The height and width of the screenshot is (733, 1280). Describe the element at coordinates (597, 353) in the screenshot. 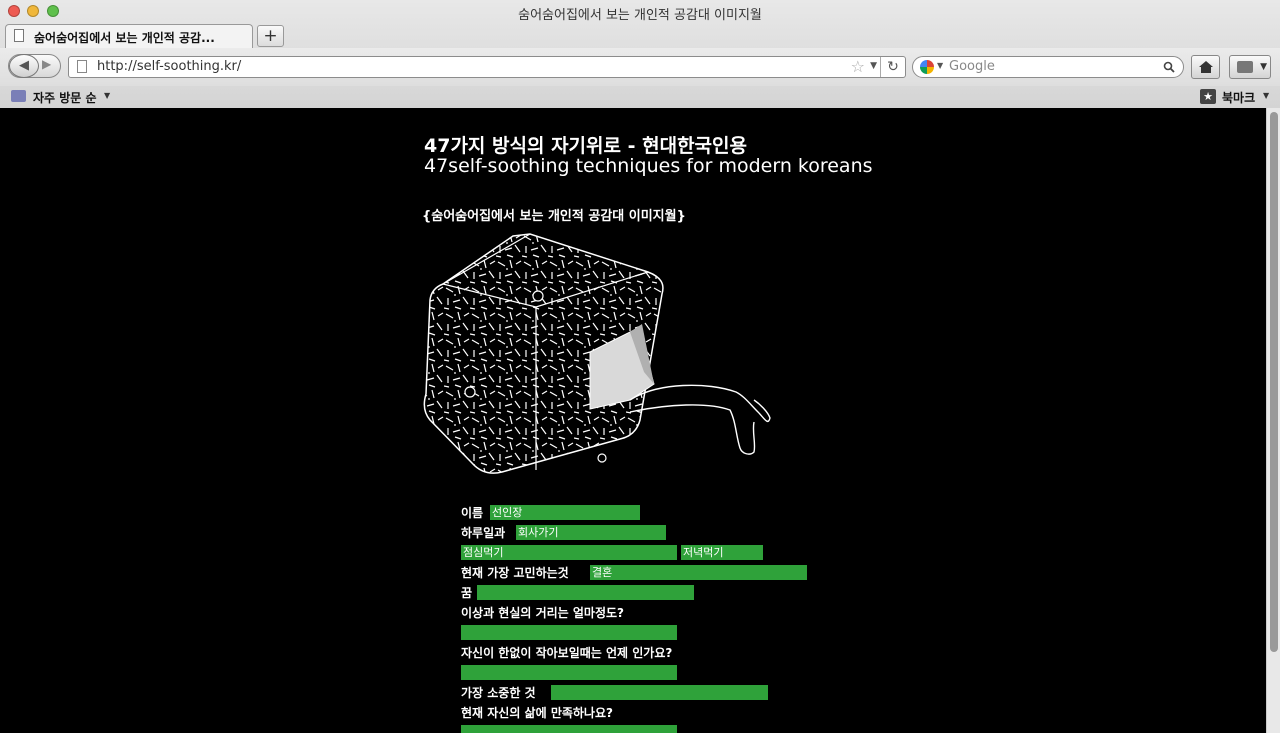

I see `cube-box-illustration` at that location.